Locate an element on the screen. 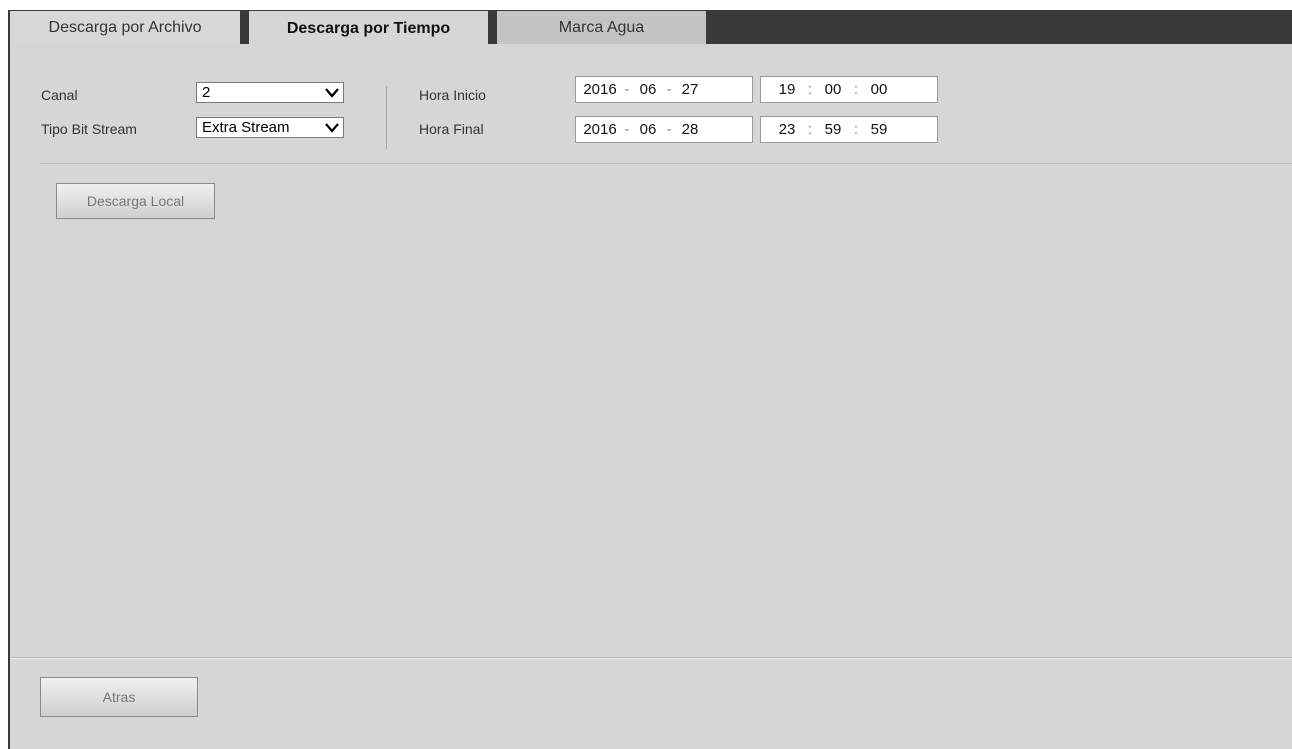  start-second: 00 is located at coordinates (879, 89).